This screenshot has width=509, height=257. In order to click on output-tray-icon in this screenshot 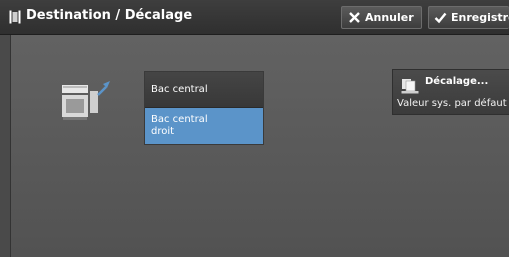, I will do `click(15, 17)`.